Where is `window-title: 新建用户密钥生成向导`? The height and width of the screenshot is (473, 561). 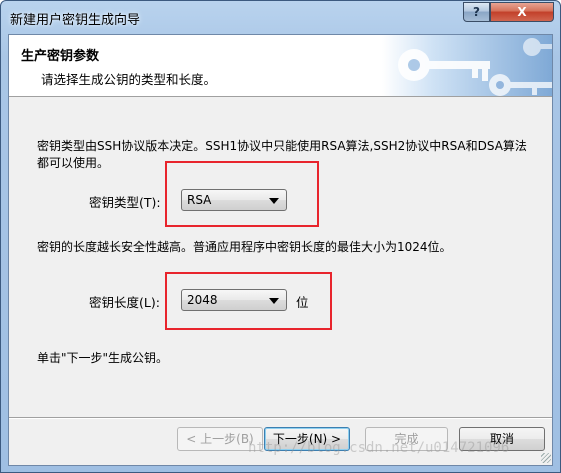
window-title: 新建用户密钥生成向导 is located at coordinates (75, 20).